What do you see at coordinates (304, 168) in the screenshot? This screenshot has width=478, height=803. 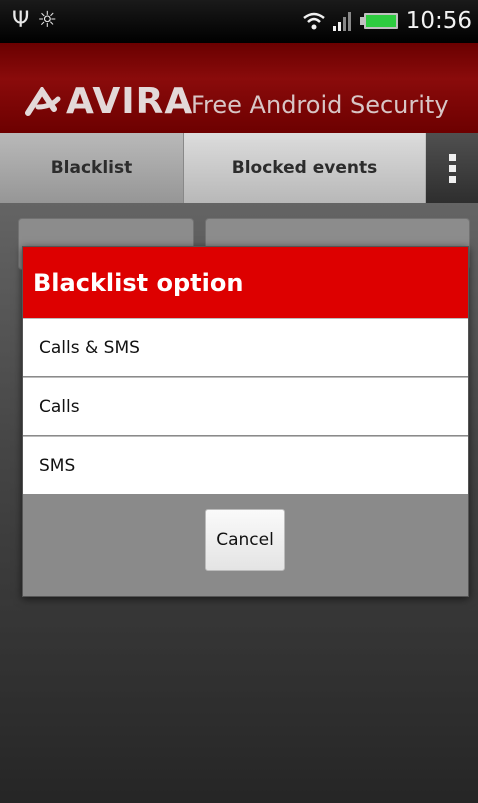 I see `tab-blocked-events: Blocked events` at bounding box center [304, 168].